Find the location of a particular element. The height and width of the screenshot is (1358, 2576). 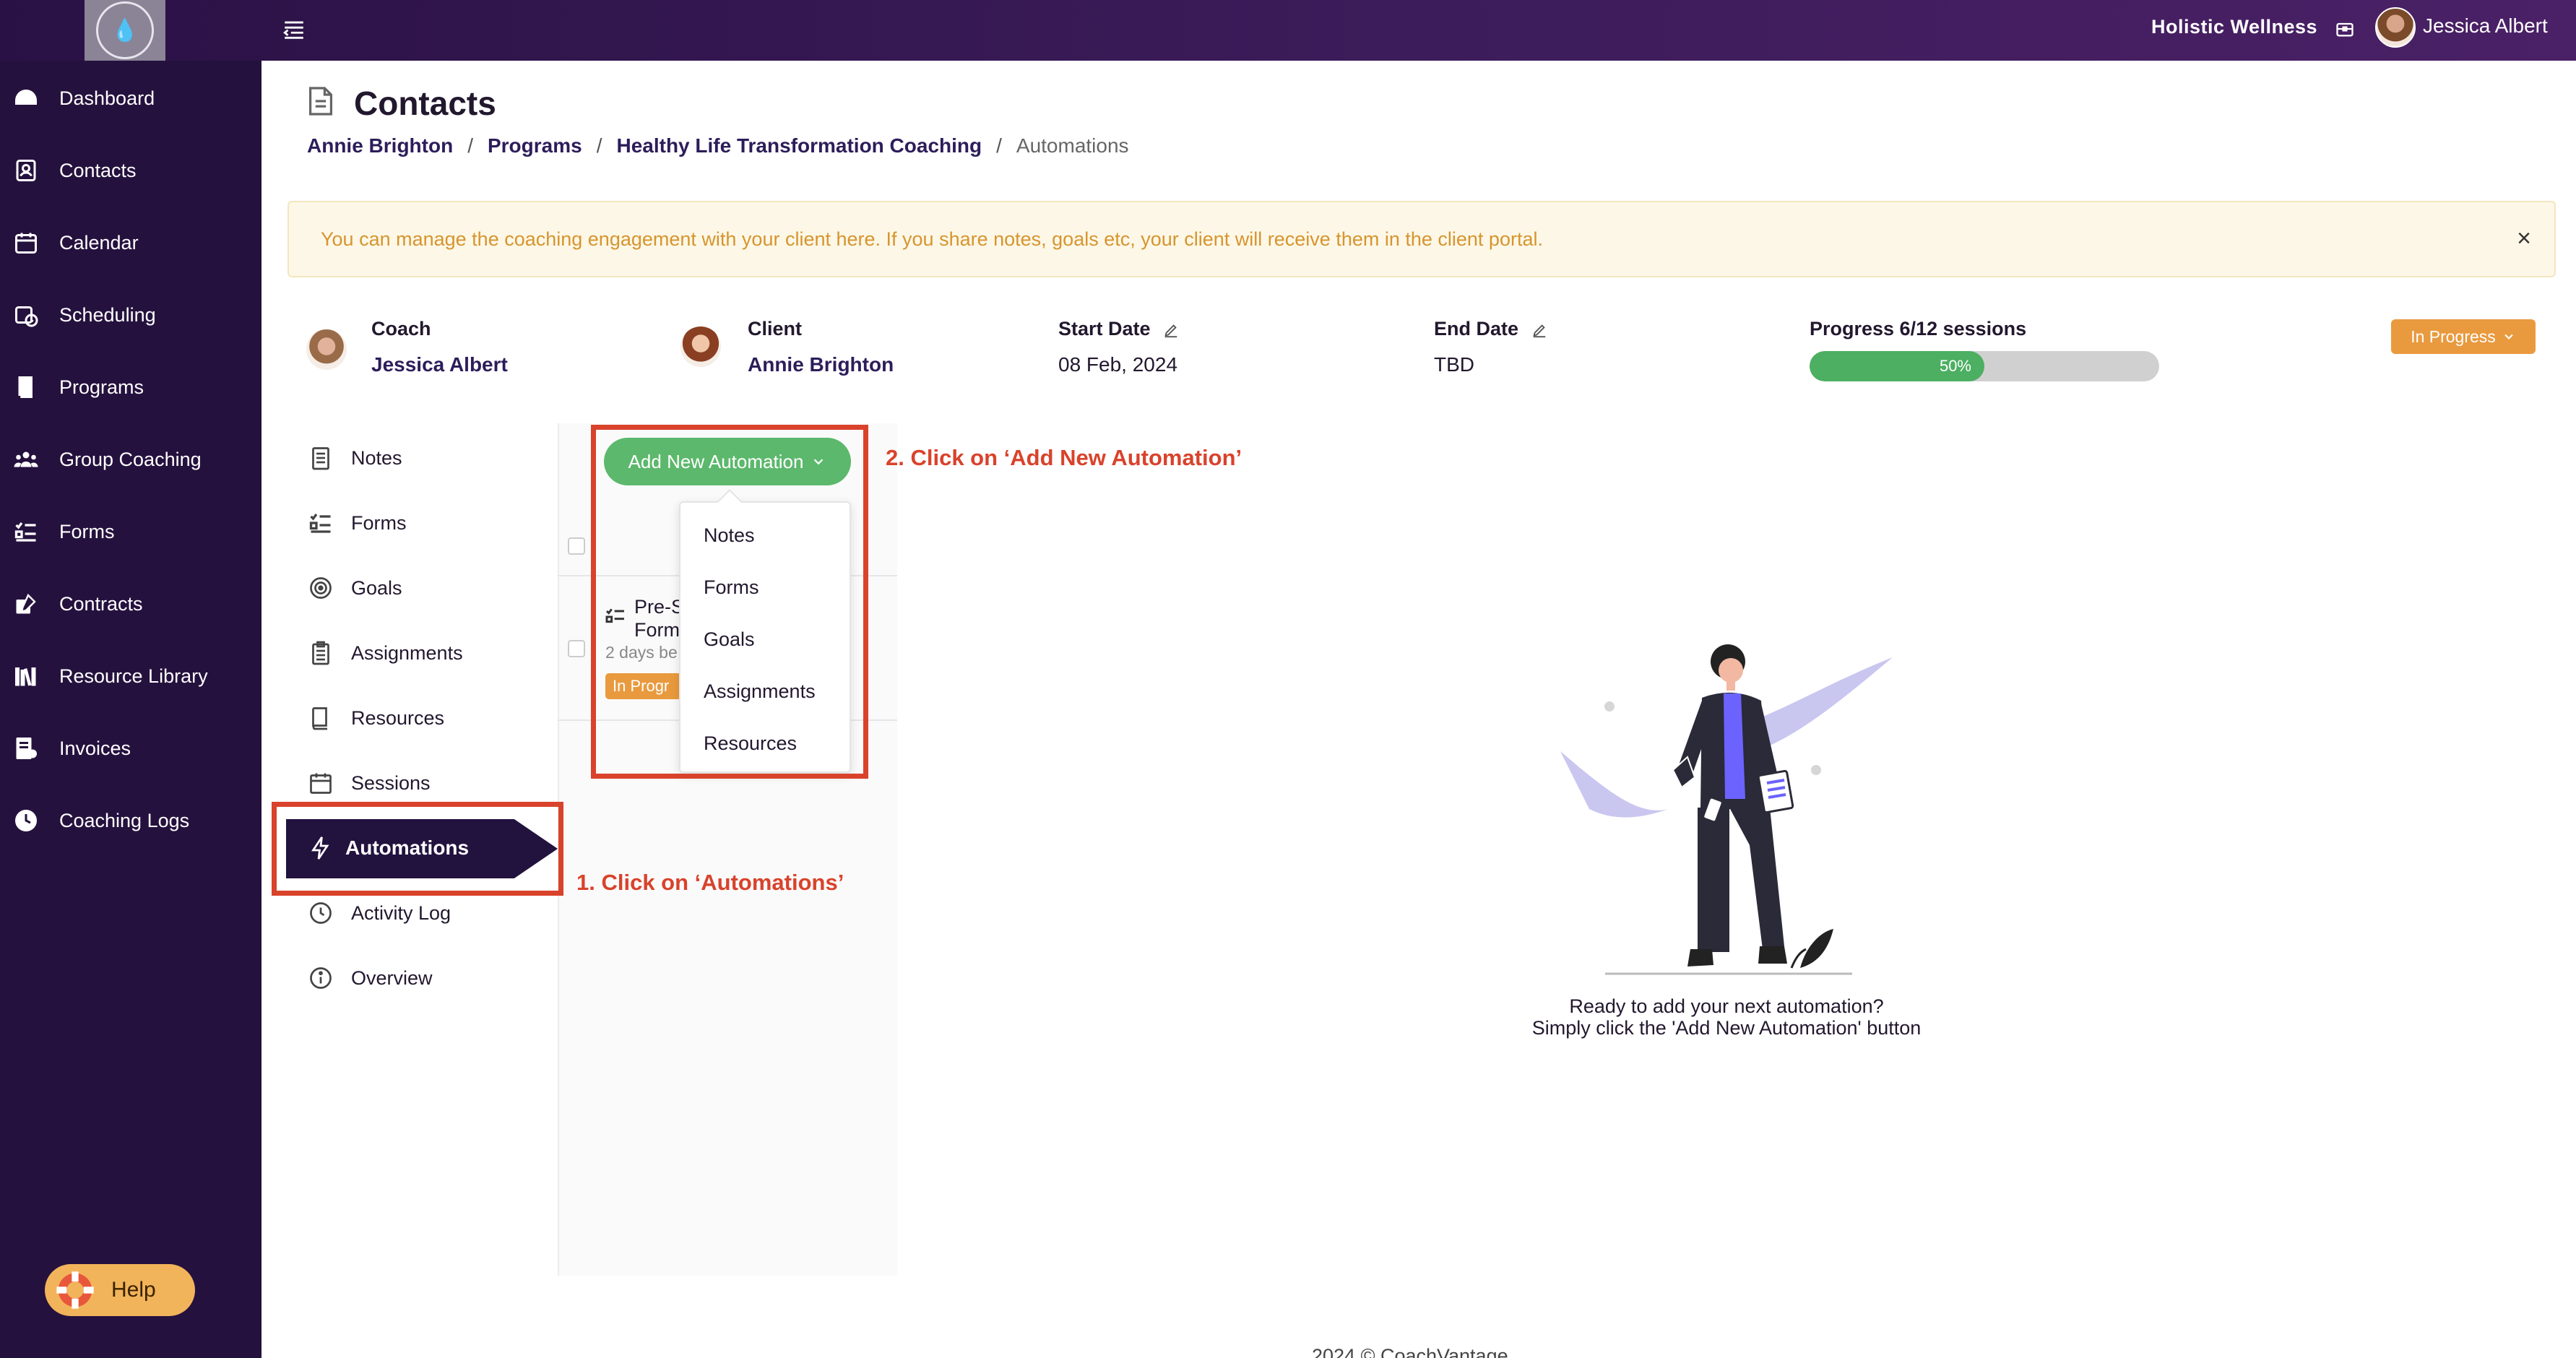

sidebar-item-invoices: Invoices is located at coordinates (131, 748).